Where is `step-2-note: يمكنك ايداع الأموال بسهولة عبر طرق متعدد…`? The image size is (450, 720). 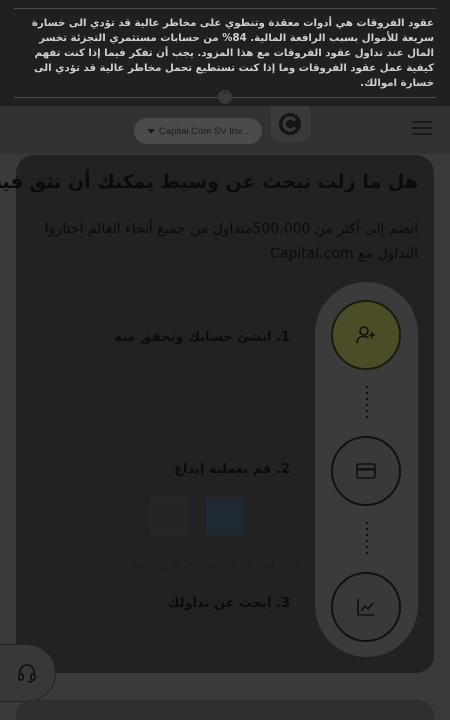
step-2-note: يمكنك ايداع الأموال بسهولة عبر طرق متعدد… is located at coordinates (215, 565).